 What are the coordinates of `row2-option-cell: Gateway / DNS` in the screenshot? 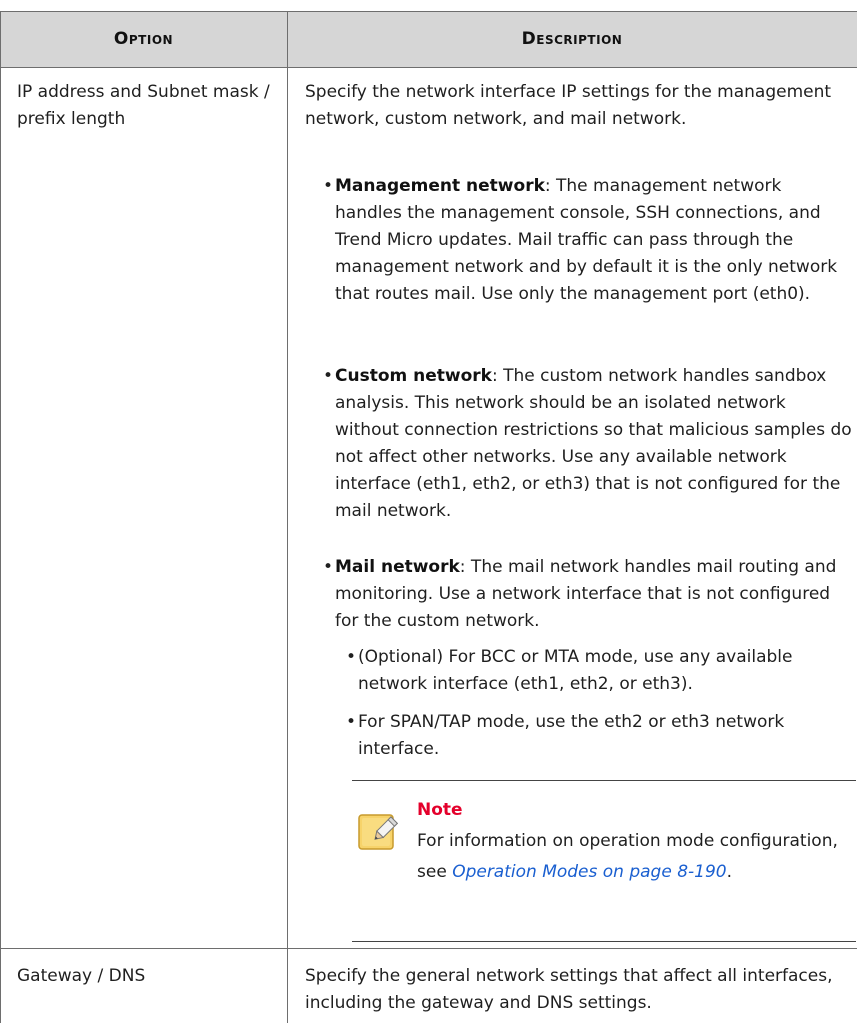 It's located at (147, 976).